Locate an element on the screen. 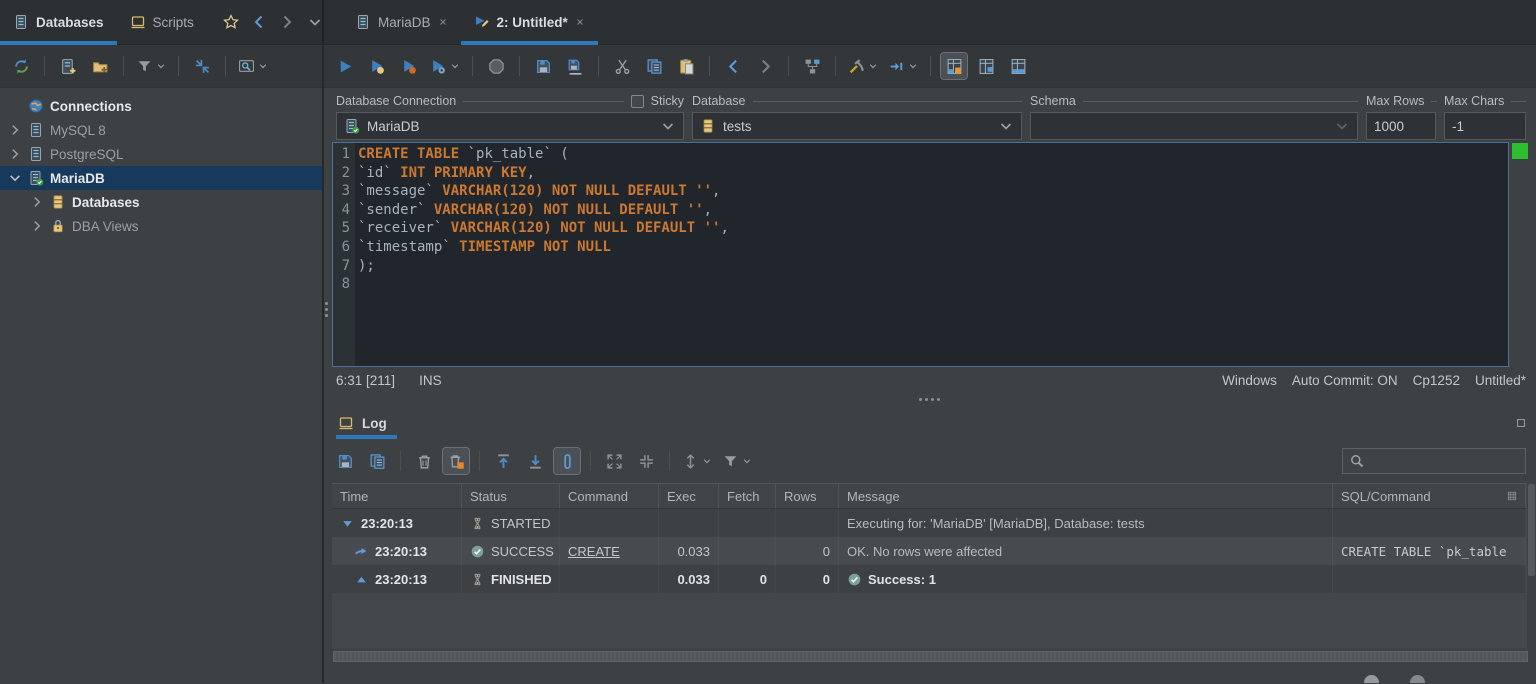 The image size is (1536, 684). stop-button is located at coordinates (496, 66).